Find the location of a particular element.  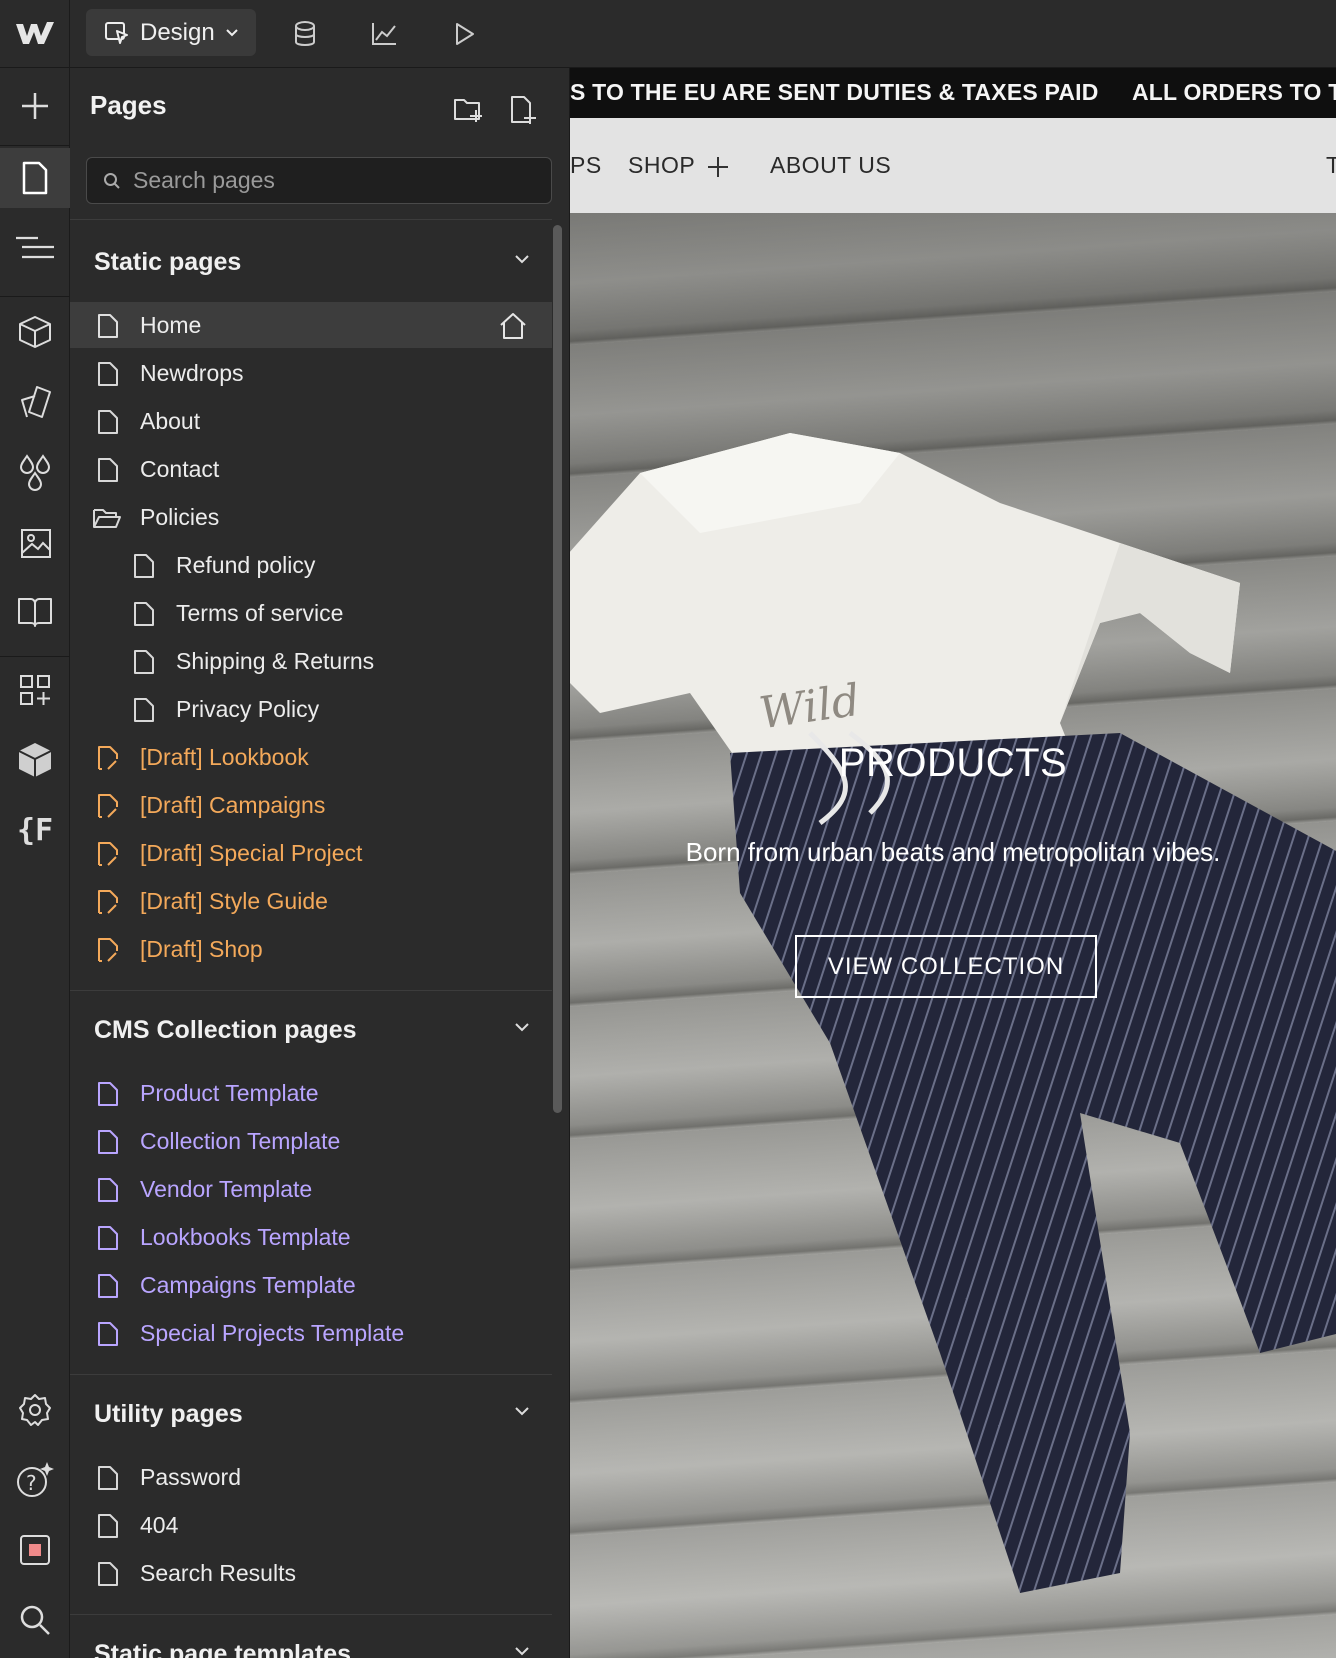

cms-item-campaigns-template: Campaigns Template is located at coordinates (311, 1285).